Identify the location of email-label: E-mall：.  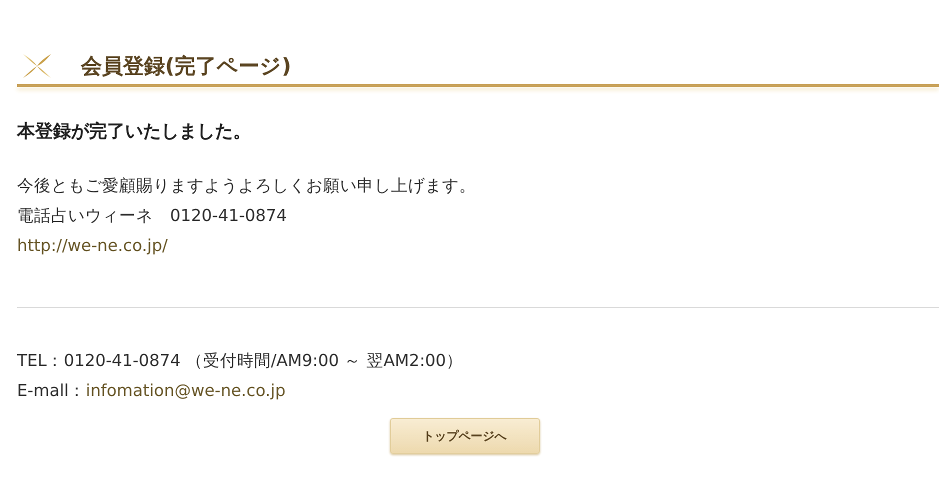
(51, 390).